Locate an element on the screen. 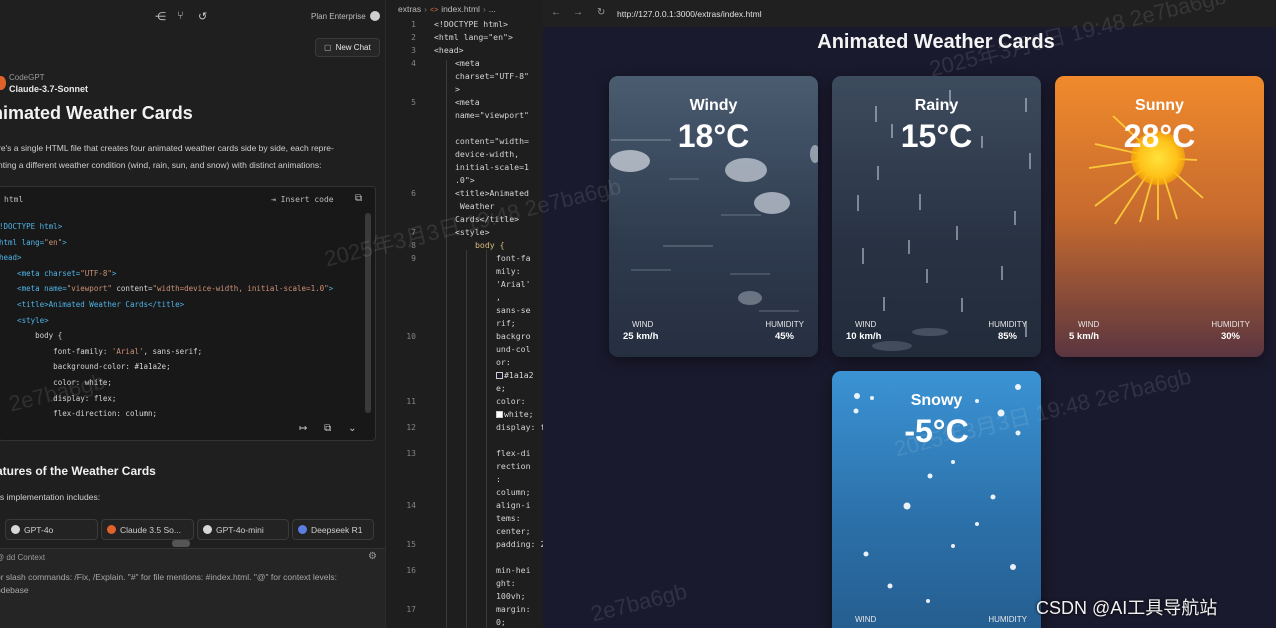 The height and width of the screenshot is (628, 1276). new-chat-button: ▢ New Chat is located at coordinates (347, 47).